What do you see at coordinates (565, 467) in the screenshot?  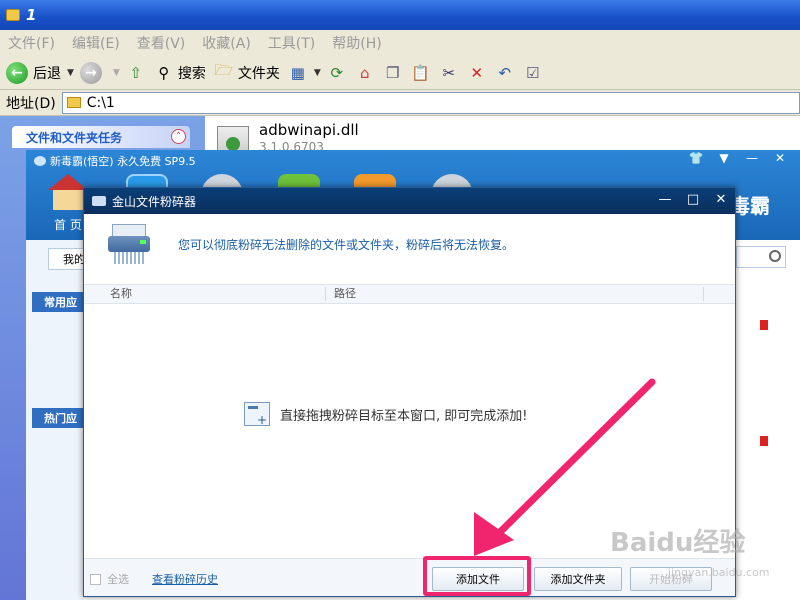 I see `annotation-arrow-icon` at bounding box center [565, 467].